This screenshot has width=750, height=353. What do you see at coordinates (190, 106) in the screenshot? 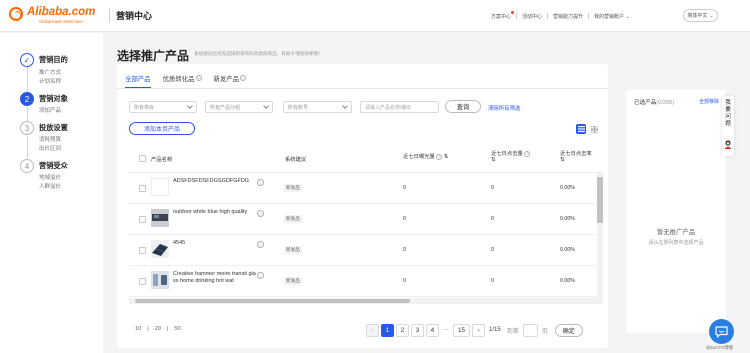
I see `chevron-down-icon` at bounding box center [190, 106].